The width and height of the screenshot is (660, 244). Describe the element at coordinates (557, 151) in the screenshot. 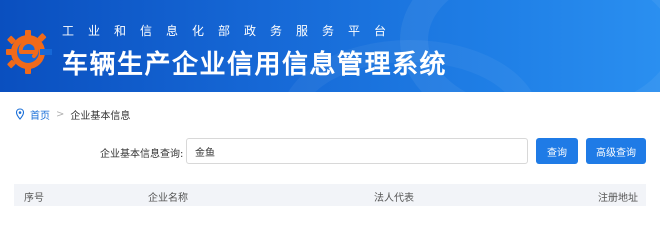

I see `query-button: 查询` at that location.